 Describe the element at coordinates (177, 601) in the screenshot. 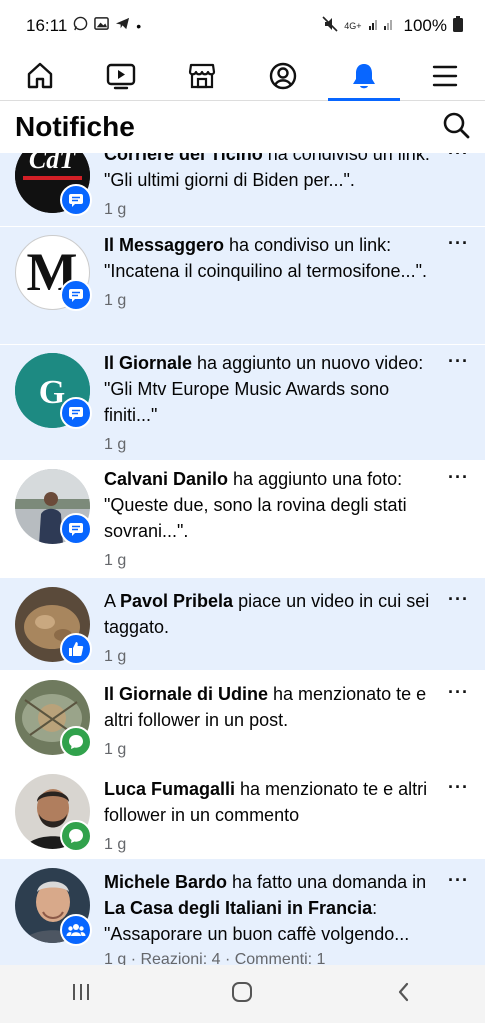

I see `actor-name: Pavol Pribela` at that location.